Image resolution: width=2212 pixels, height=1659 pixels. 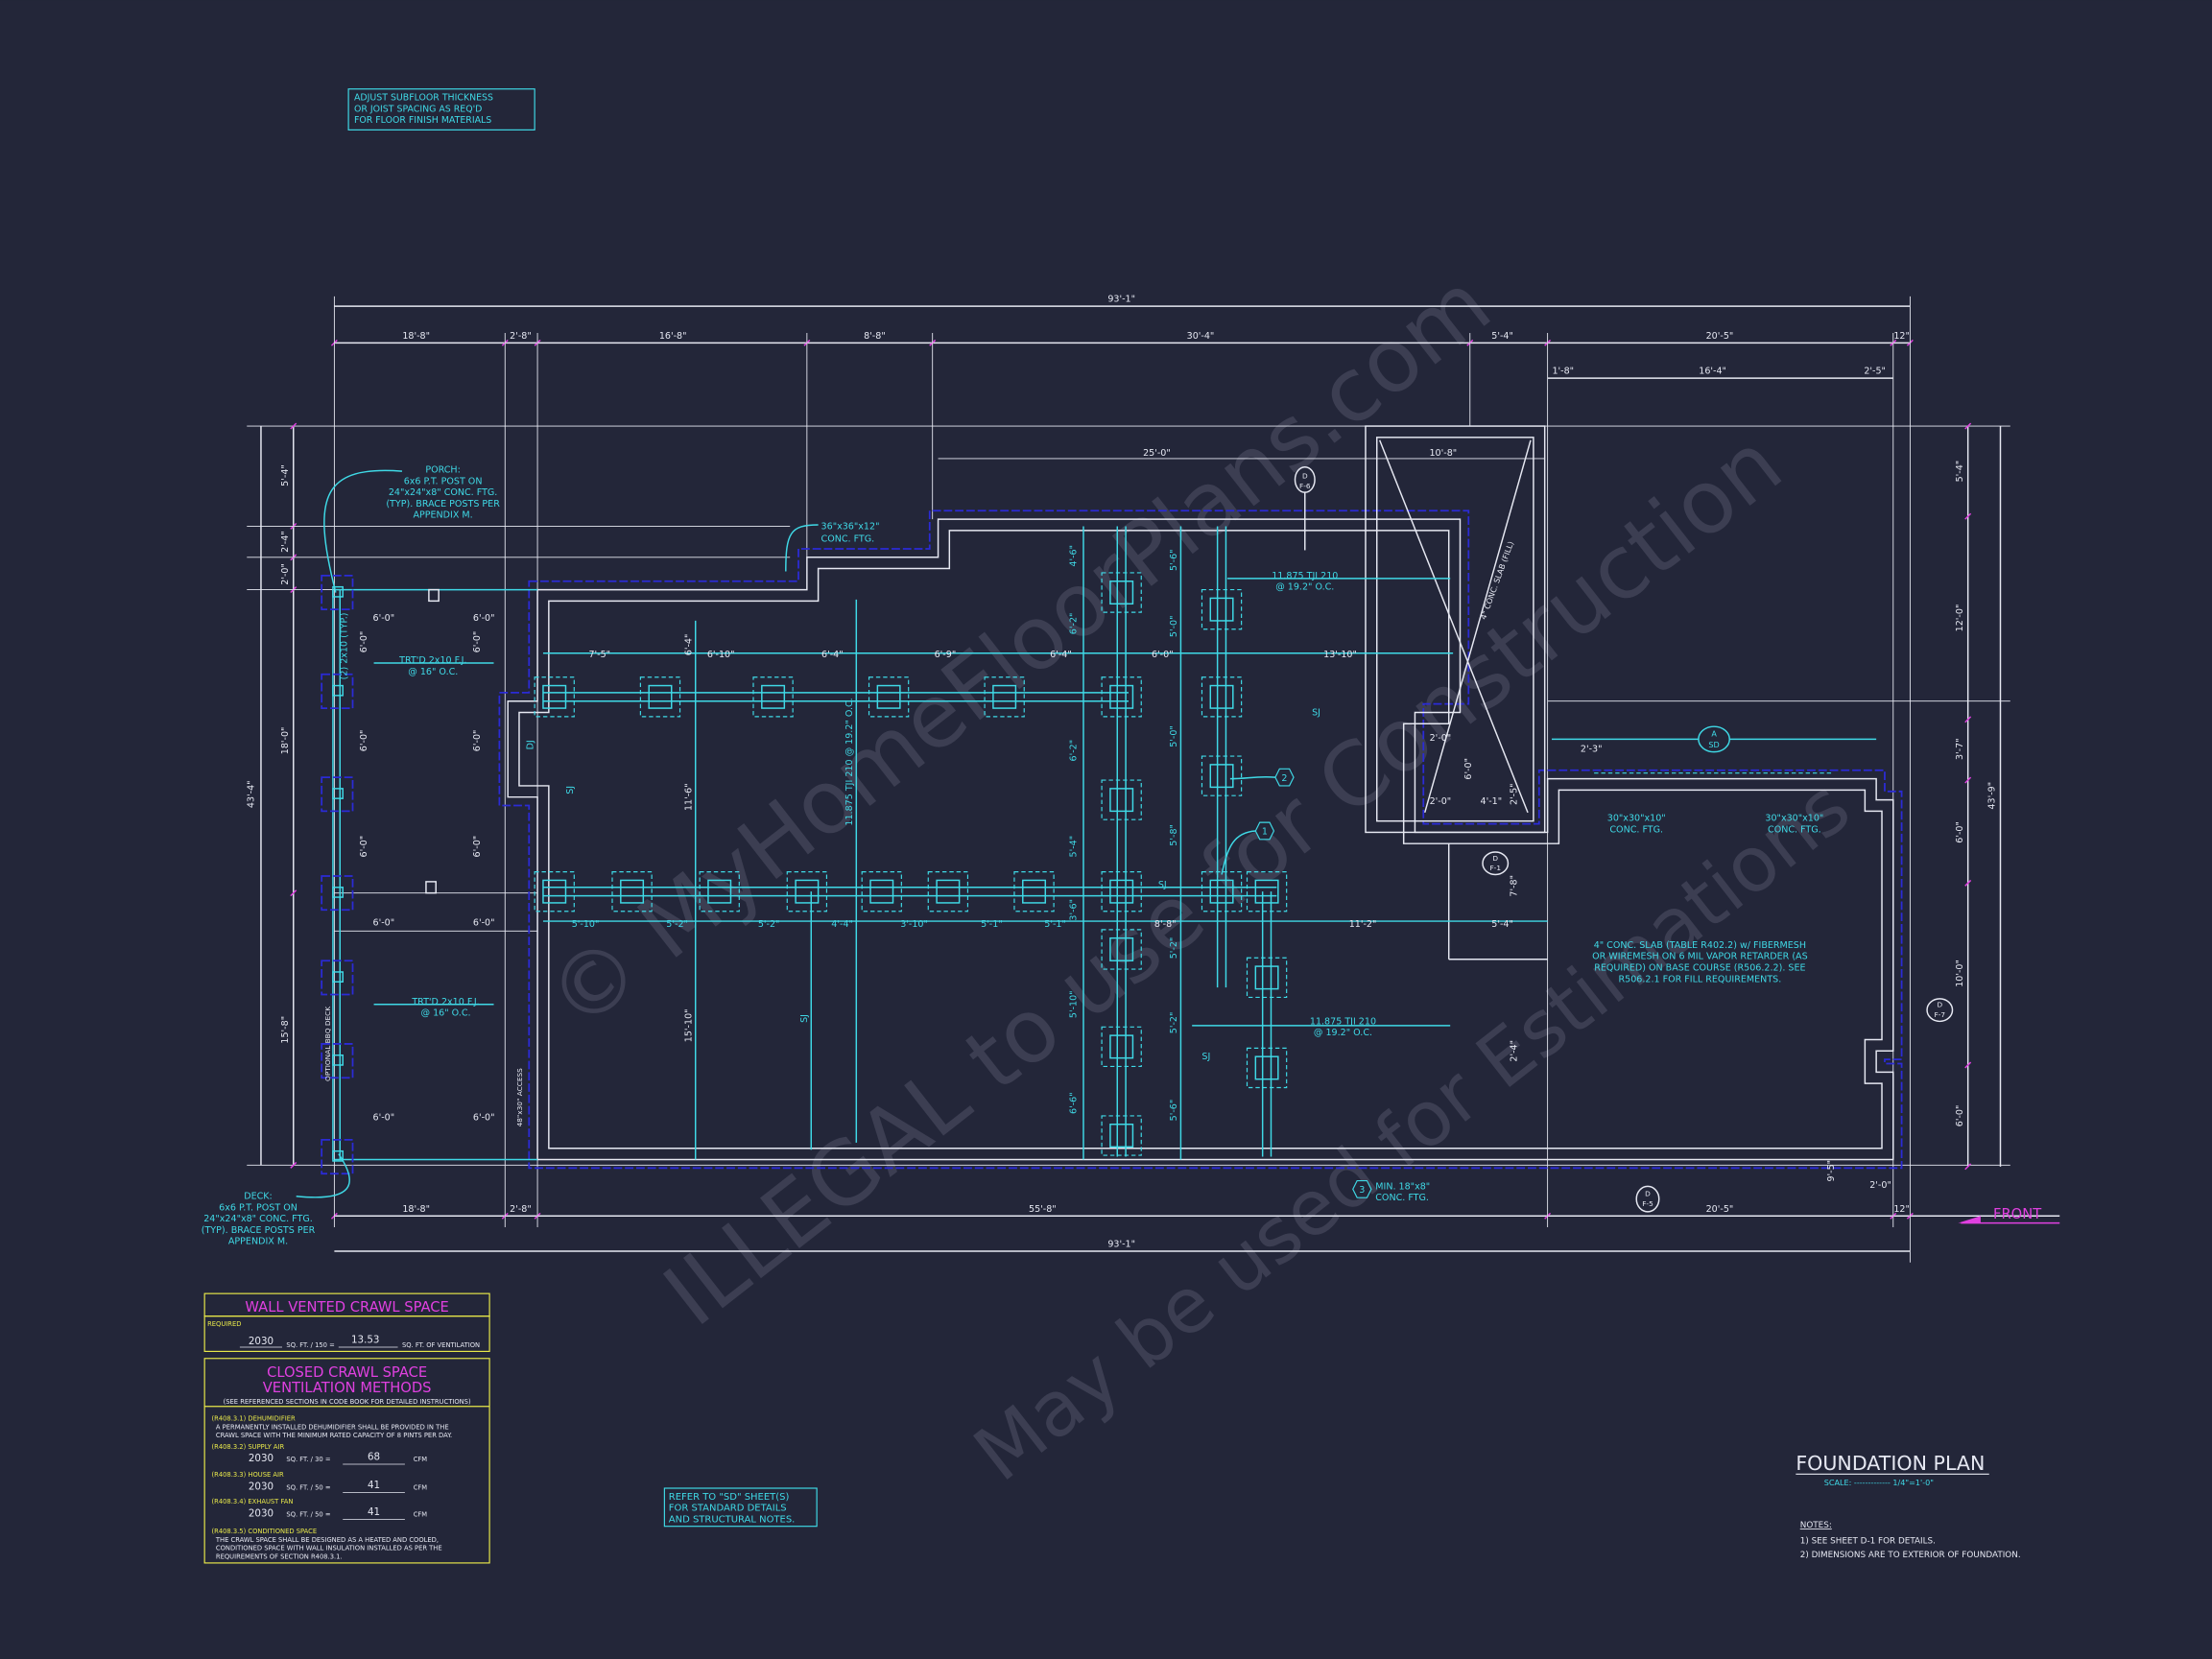 What do you see at coordinates (1714, 733) in the screenshot?
I see `svg-text: A` at bounding box center [1714, 733].